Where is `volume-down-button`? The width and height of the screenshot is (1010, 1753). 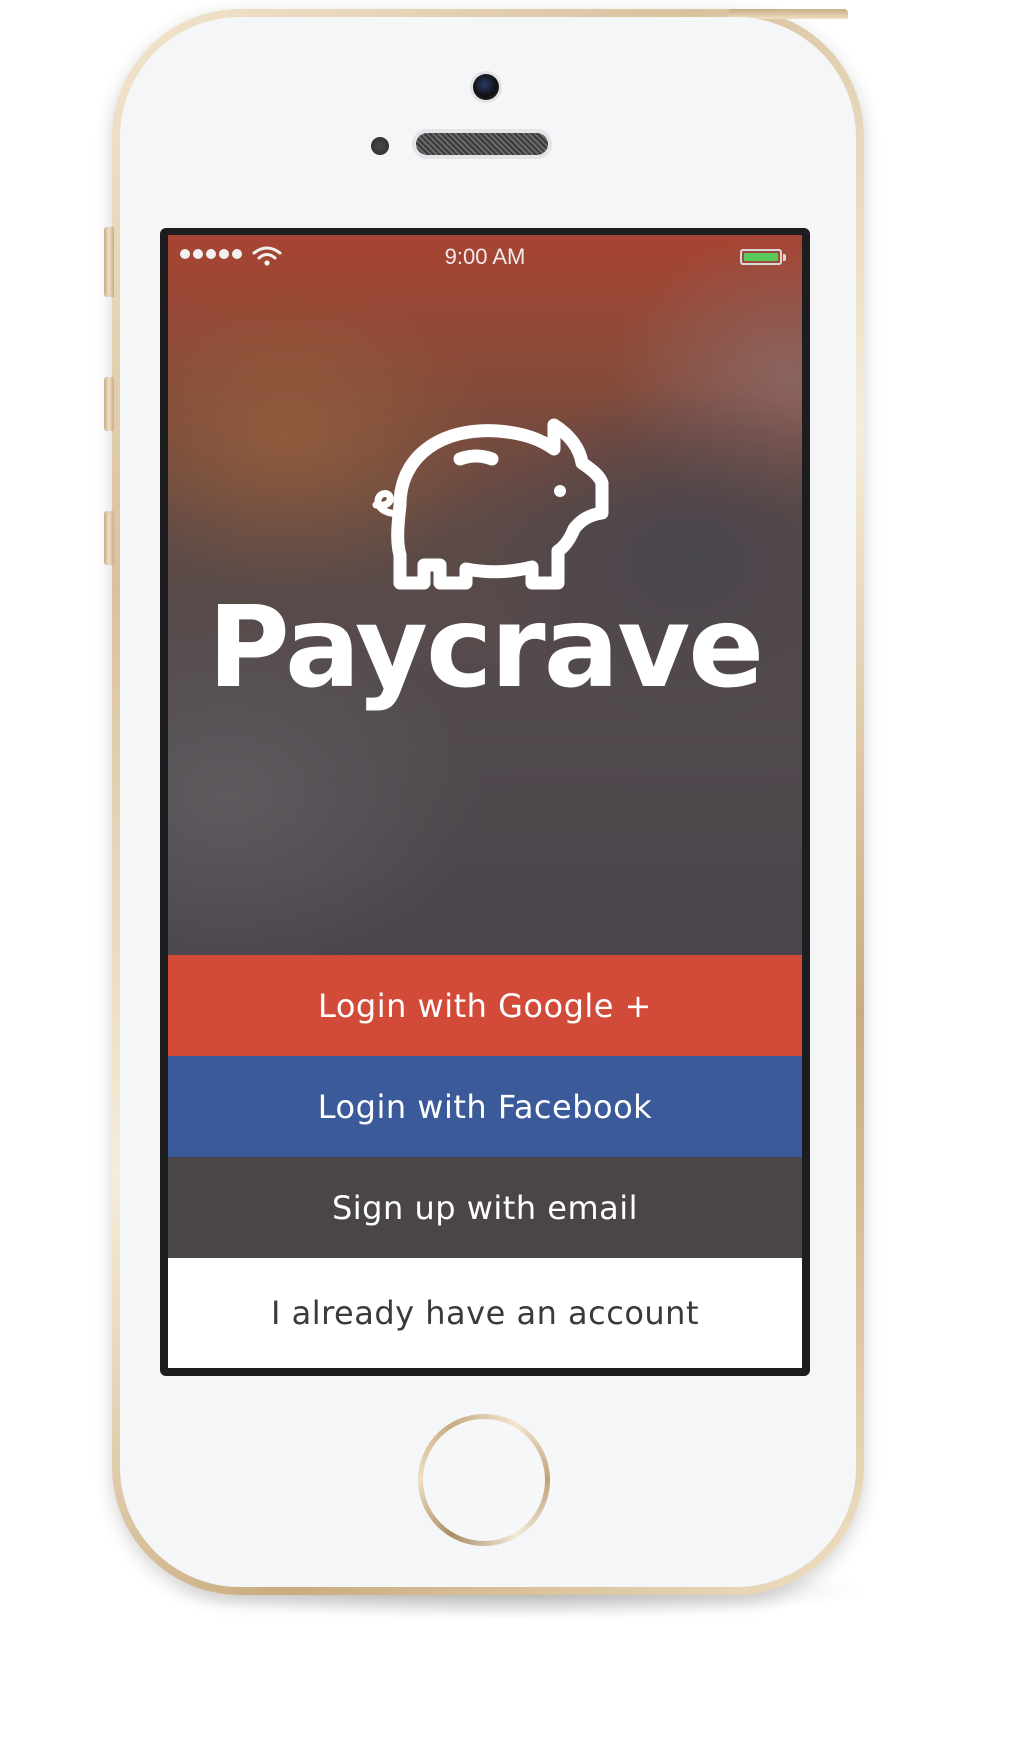 volume-down-button is located at coordinates (109, 538).